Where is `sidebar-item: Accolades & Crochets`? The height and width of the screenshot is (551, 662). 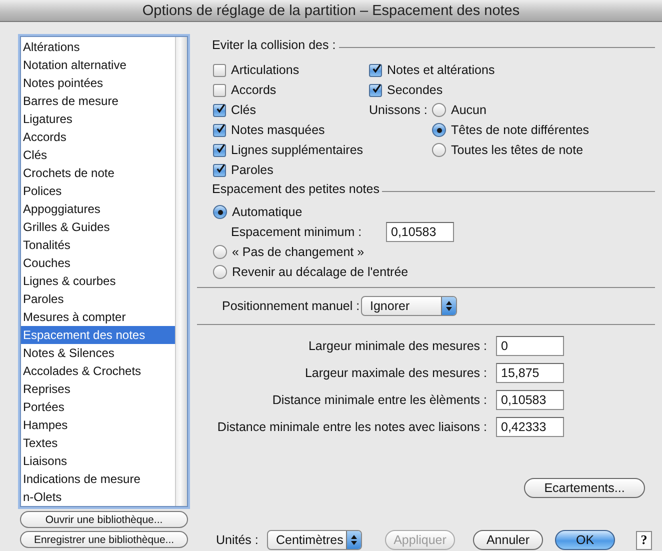
sidebar-item: Accolades & Crochets is located at coordinates (98, 371).